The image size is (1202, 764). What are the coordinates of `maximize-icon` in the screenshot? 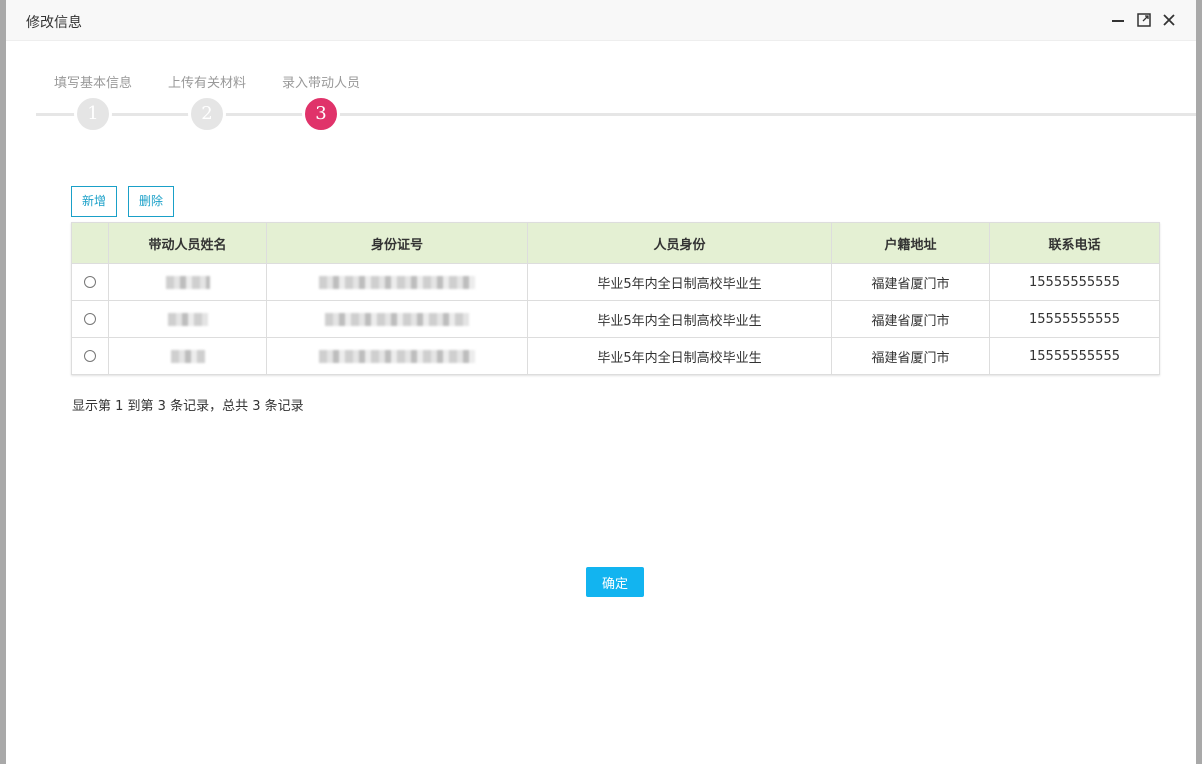 It's located at (1144, 20).